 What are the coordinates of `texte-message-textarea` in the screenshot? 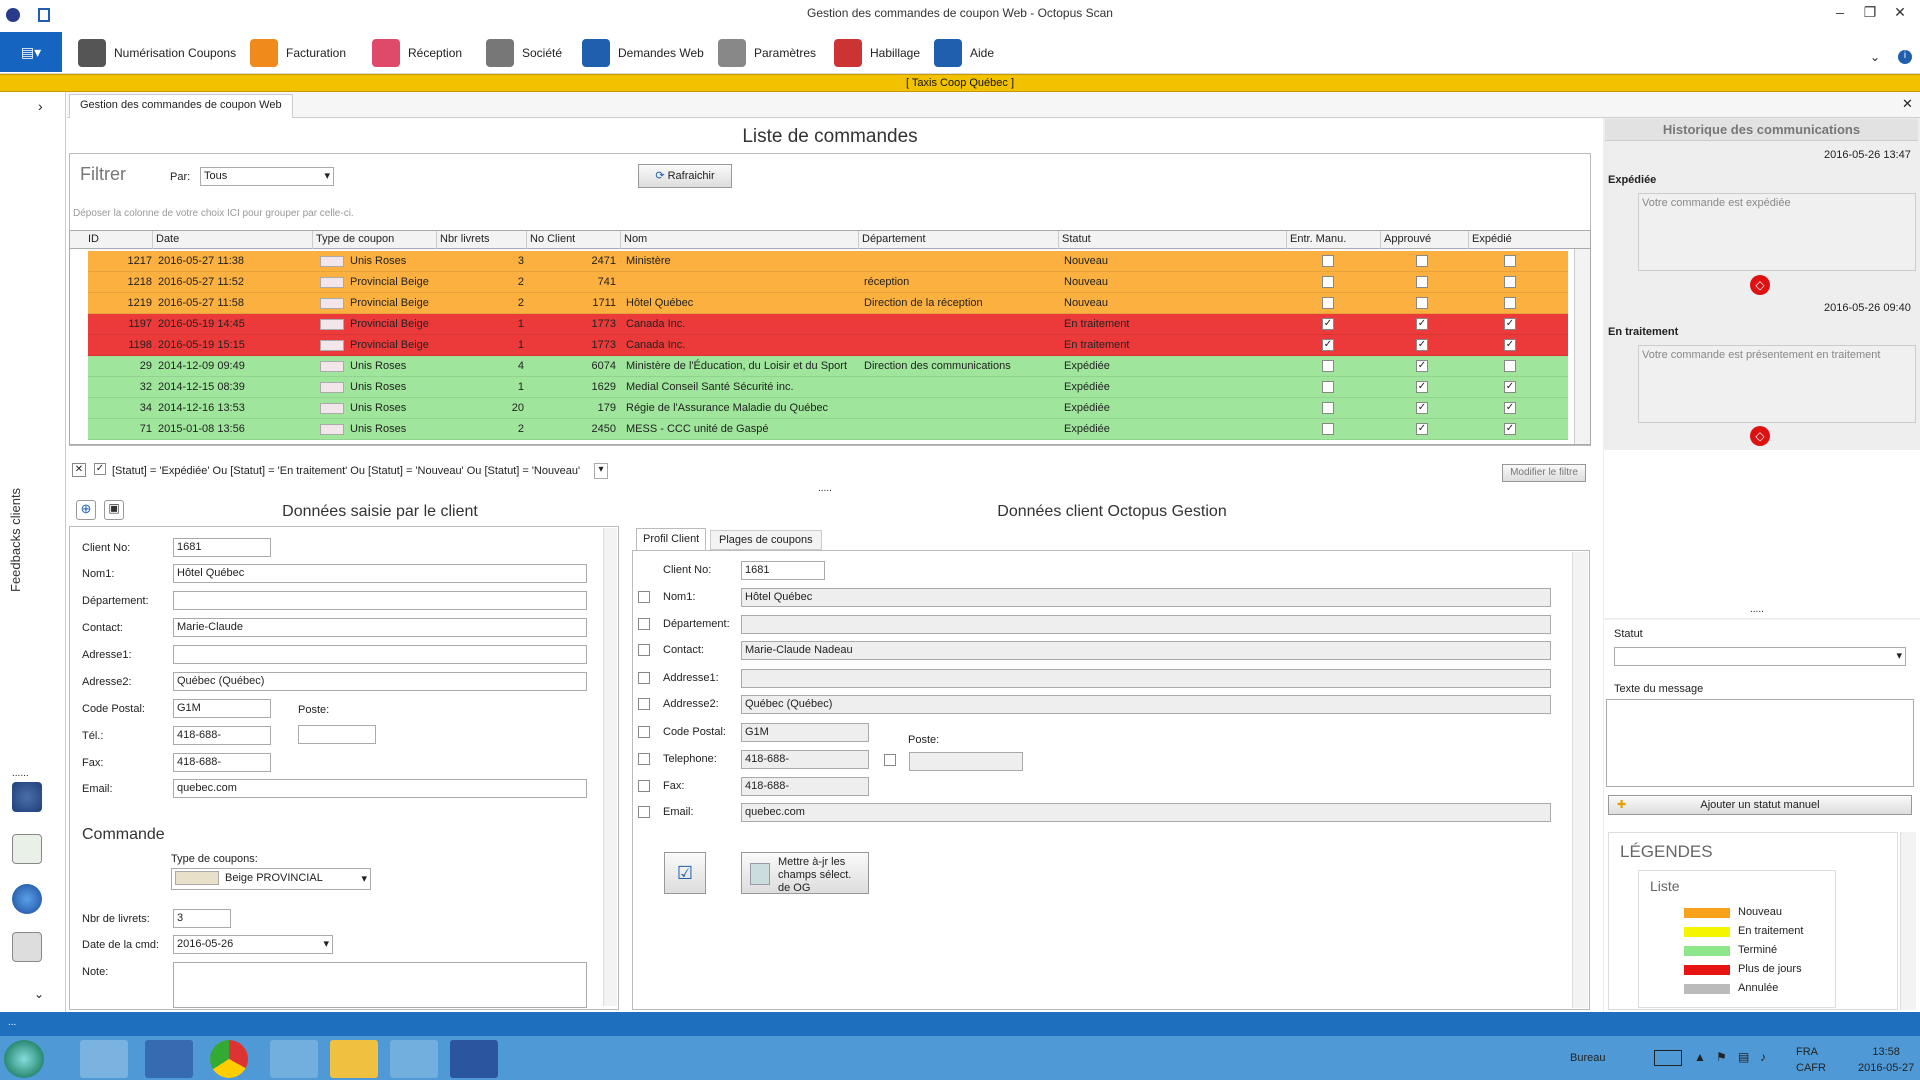 It's located at (1760, 743).